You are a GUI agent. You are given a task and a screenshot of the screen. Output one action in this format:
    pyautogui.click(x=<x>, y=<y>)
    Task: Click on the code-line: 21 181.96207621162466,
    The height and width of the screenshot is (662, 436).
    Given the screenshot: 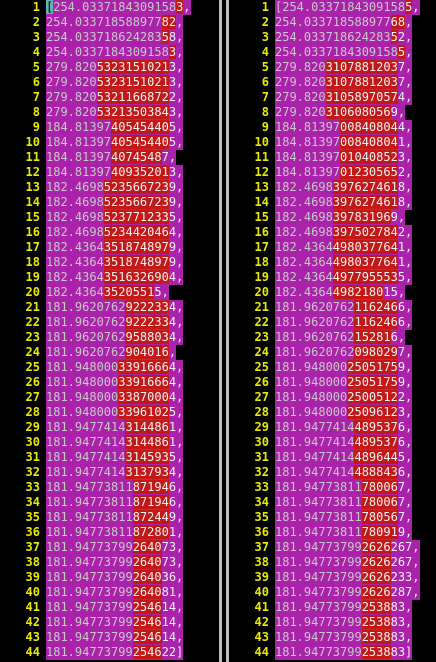 What is the action you would take?
    pyautogui.click(x=332, y=307)
    